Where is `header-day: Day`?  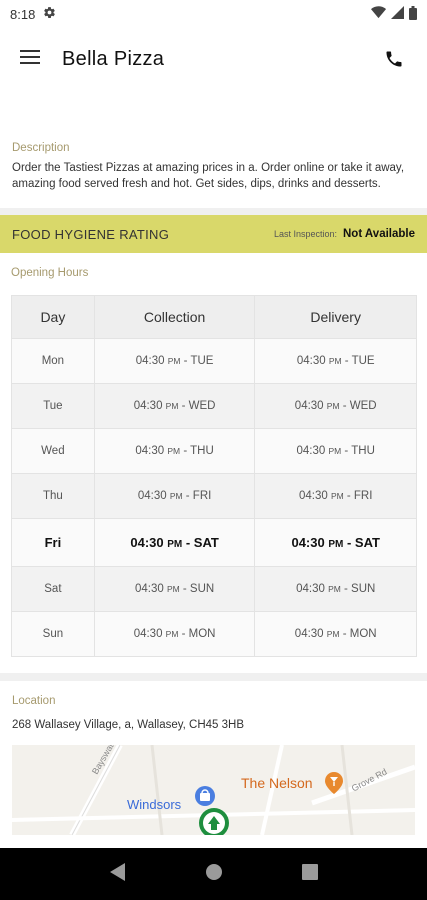 header-day: Day is located at coordinates (53, 317).